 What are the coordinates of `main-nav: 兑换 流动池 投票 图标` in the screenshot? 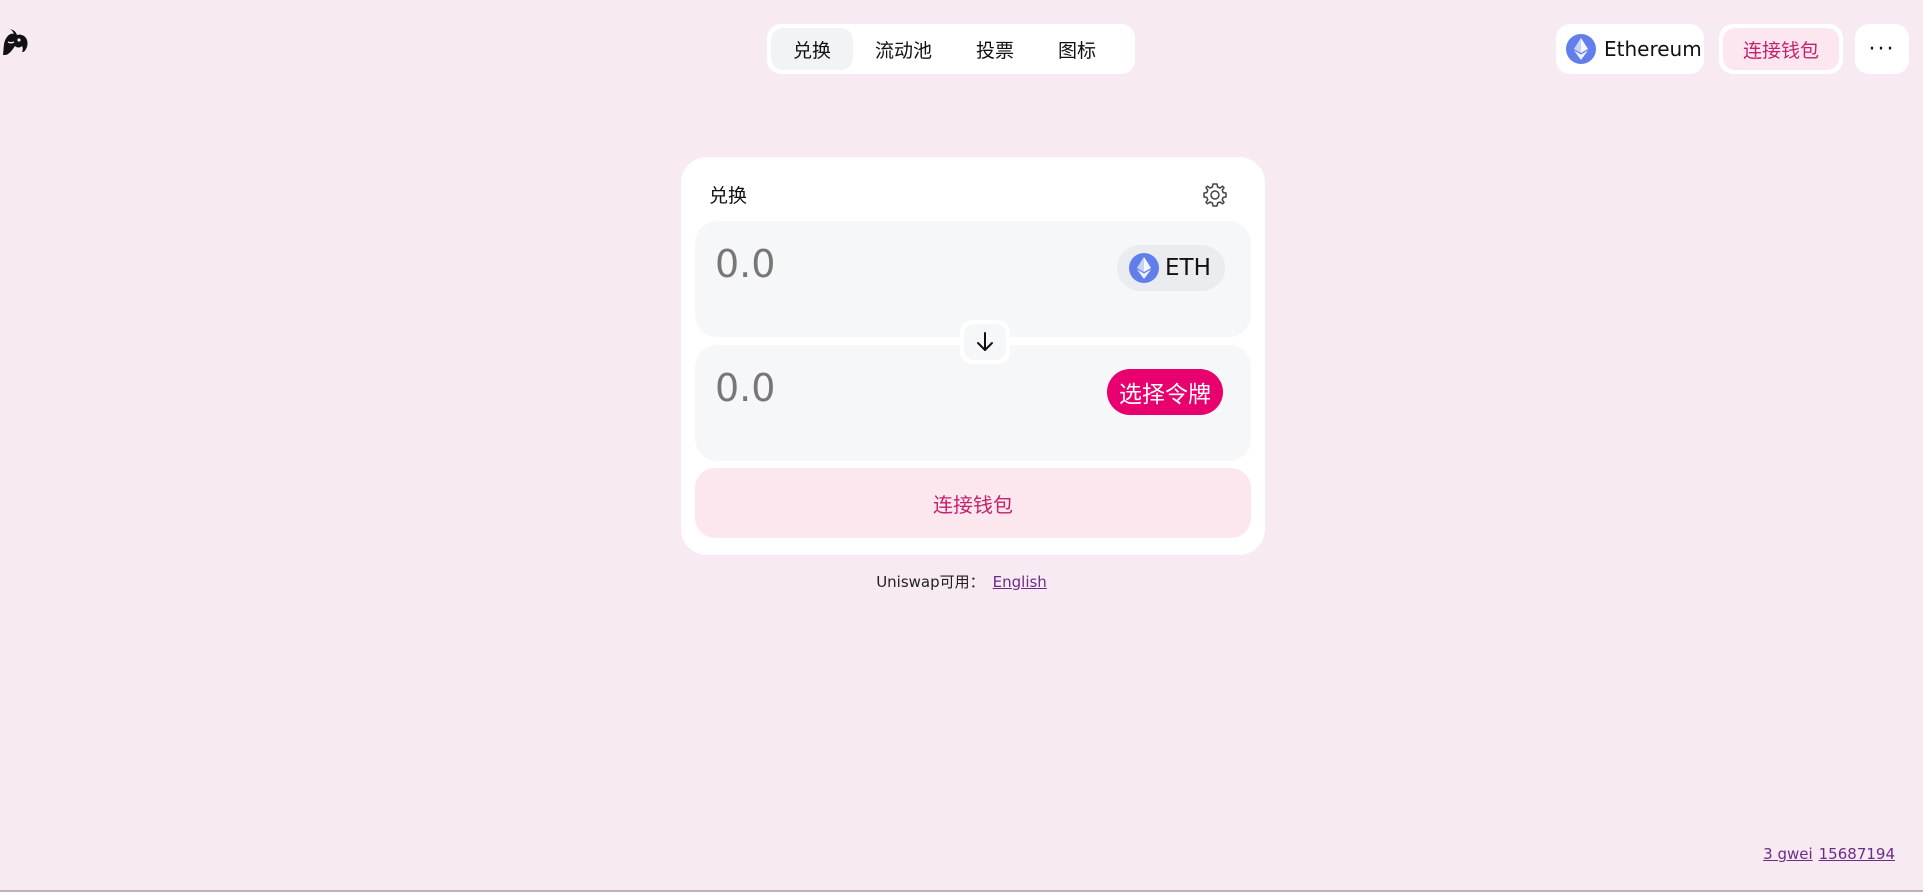 It's located at (951, 49).